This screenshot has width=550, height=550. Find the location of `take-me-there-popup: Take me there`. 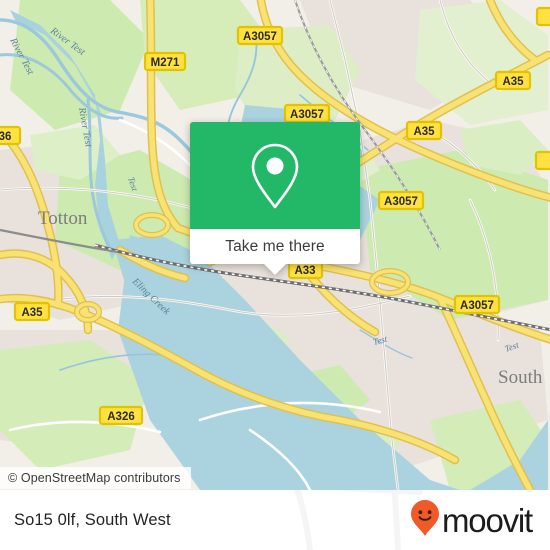

take-me-there-popup: Take me there is located at coordinates (275, 198).